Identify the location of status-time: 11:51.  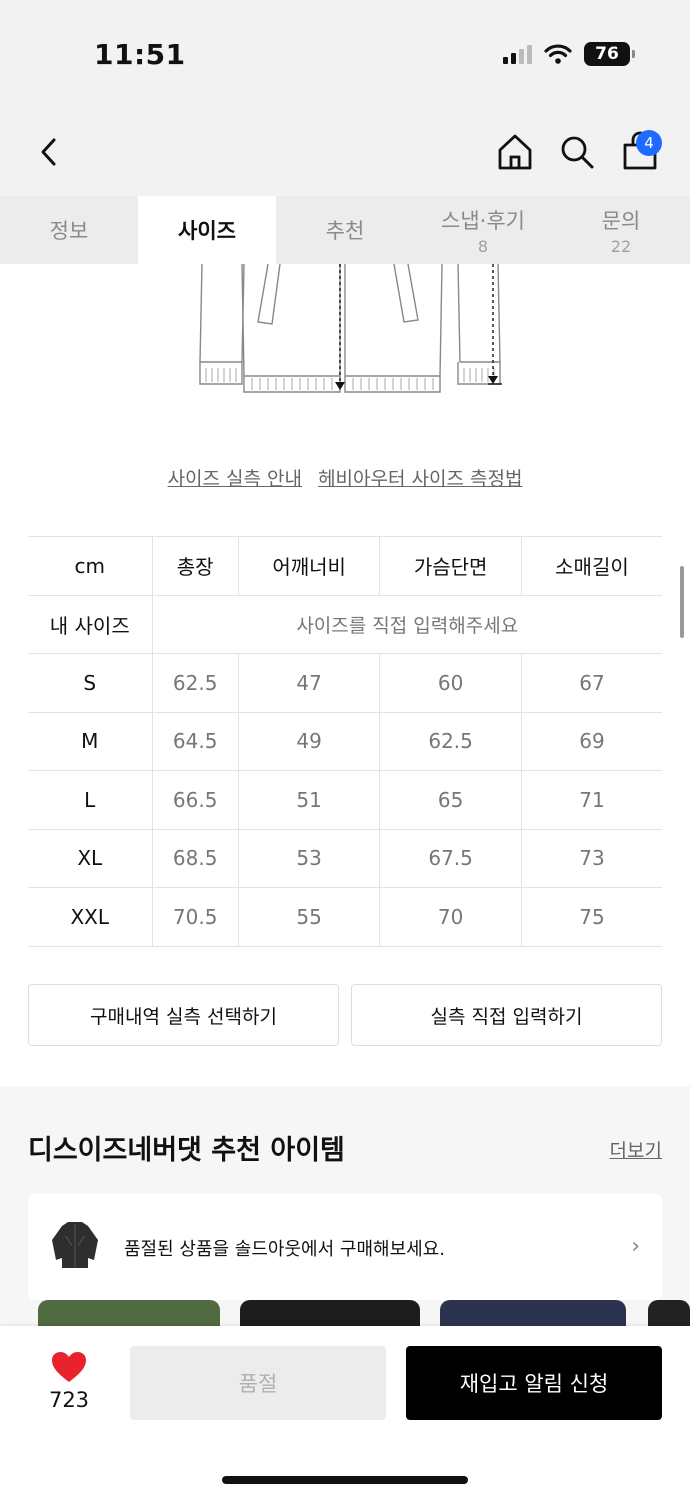
(140, 54).